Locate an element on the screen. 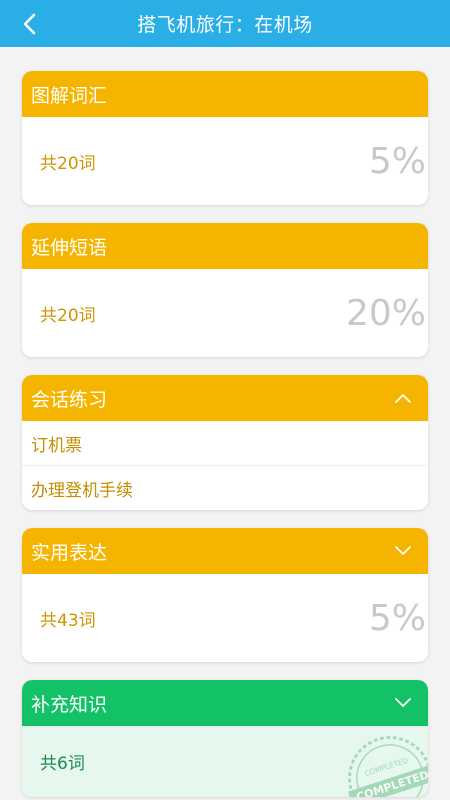  dialogue-list: 订机票 办理登机手续 is located at coordinates (225, 465).